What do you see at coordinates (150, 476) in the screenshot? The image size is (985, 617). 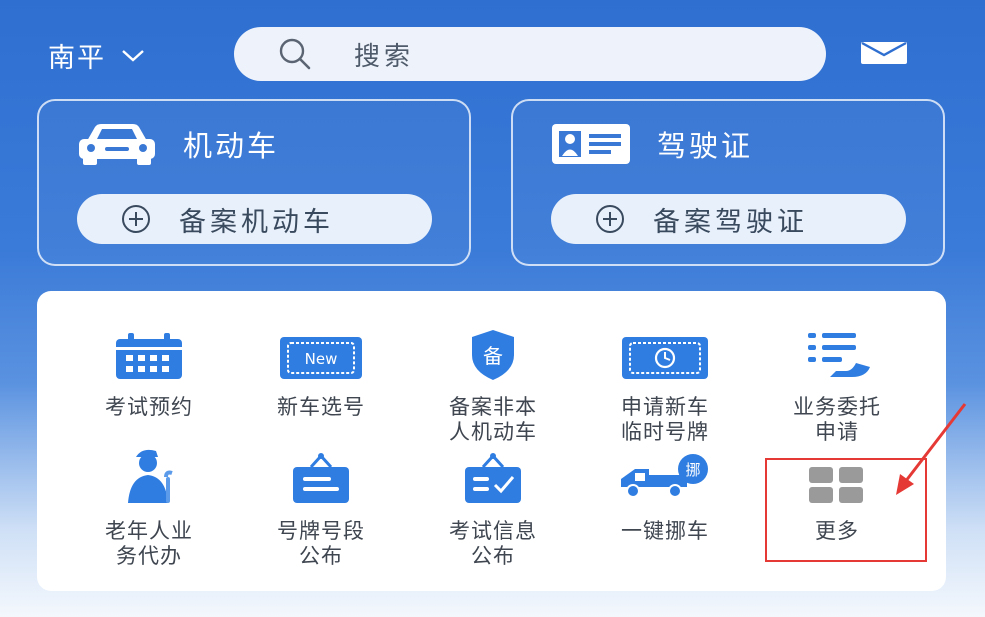 I see `elderly-icon` at bounding box center [150, 476].